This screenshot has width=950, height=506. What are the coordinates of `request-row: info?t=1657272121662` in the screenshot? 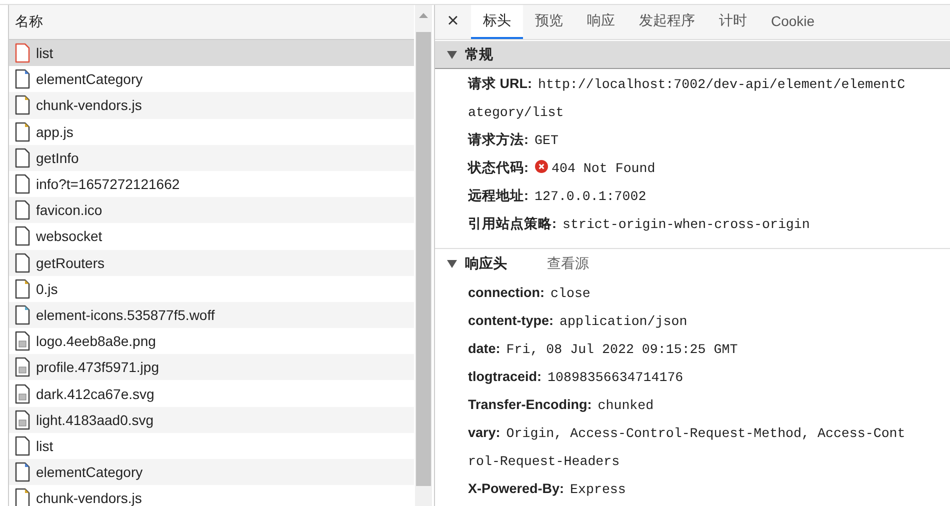 It's located at (211, 184).